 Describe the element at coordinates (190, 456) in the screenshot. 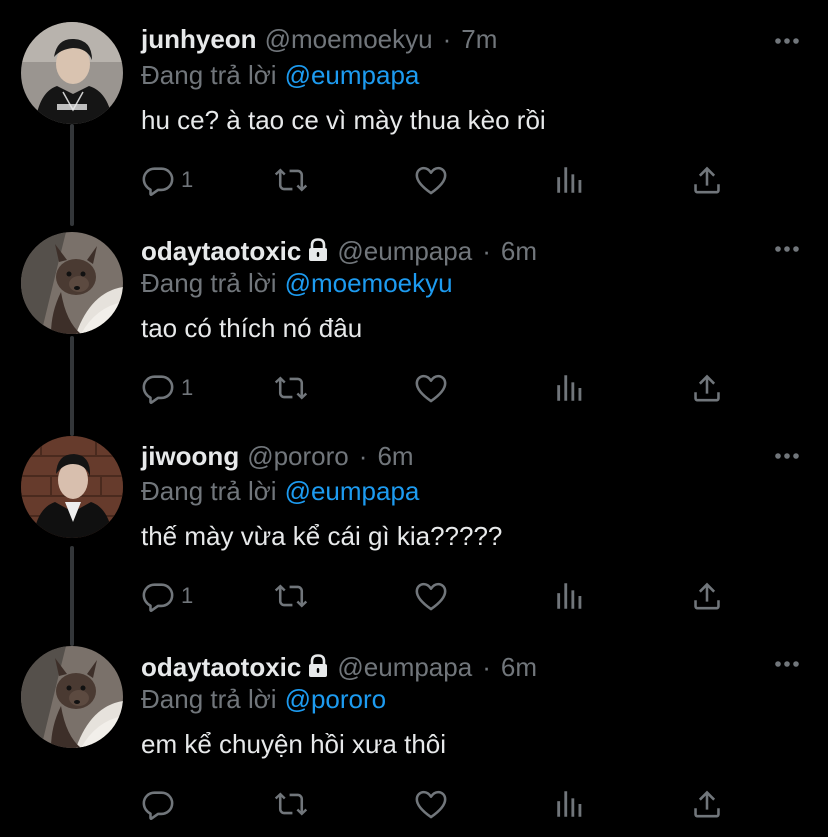

I see `display-name: jiwoong` at that location.